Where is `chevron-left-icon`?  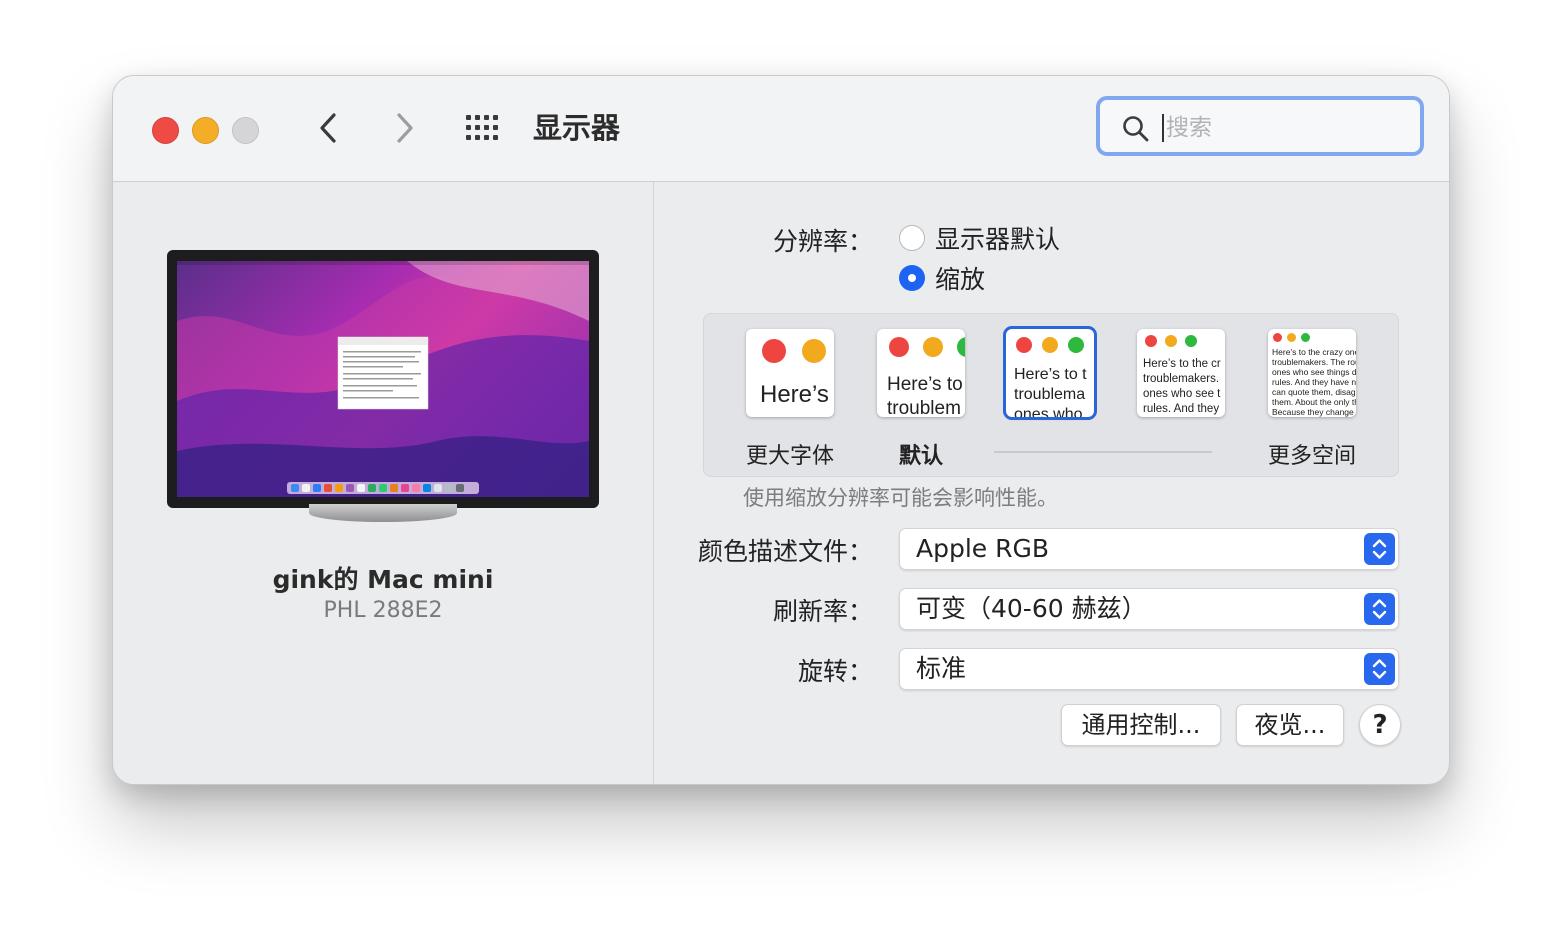
chevron-left-icon is located at coordinates (328, 128).